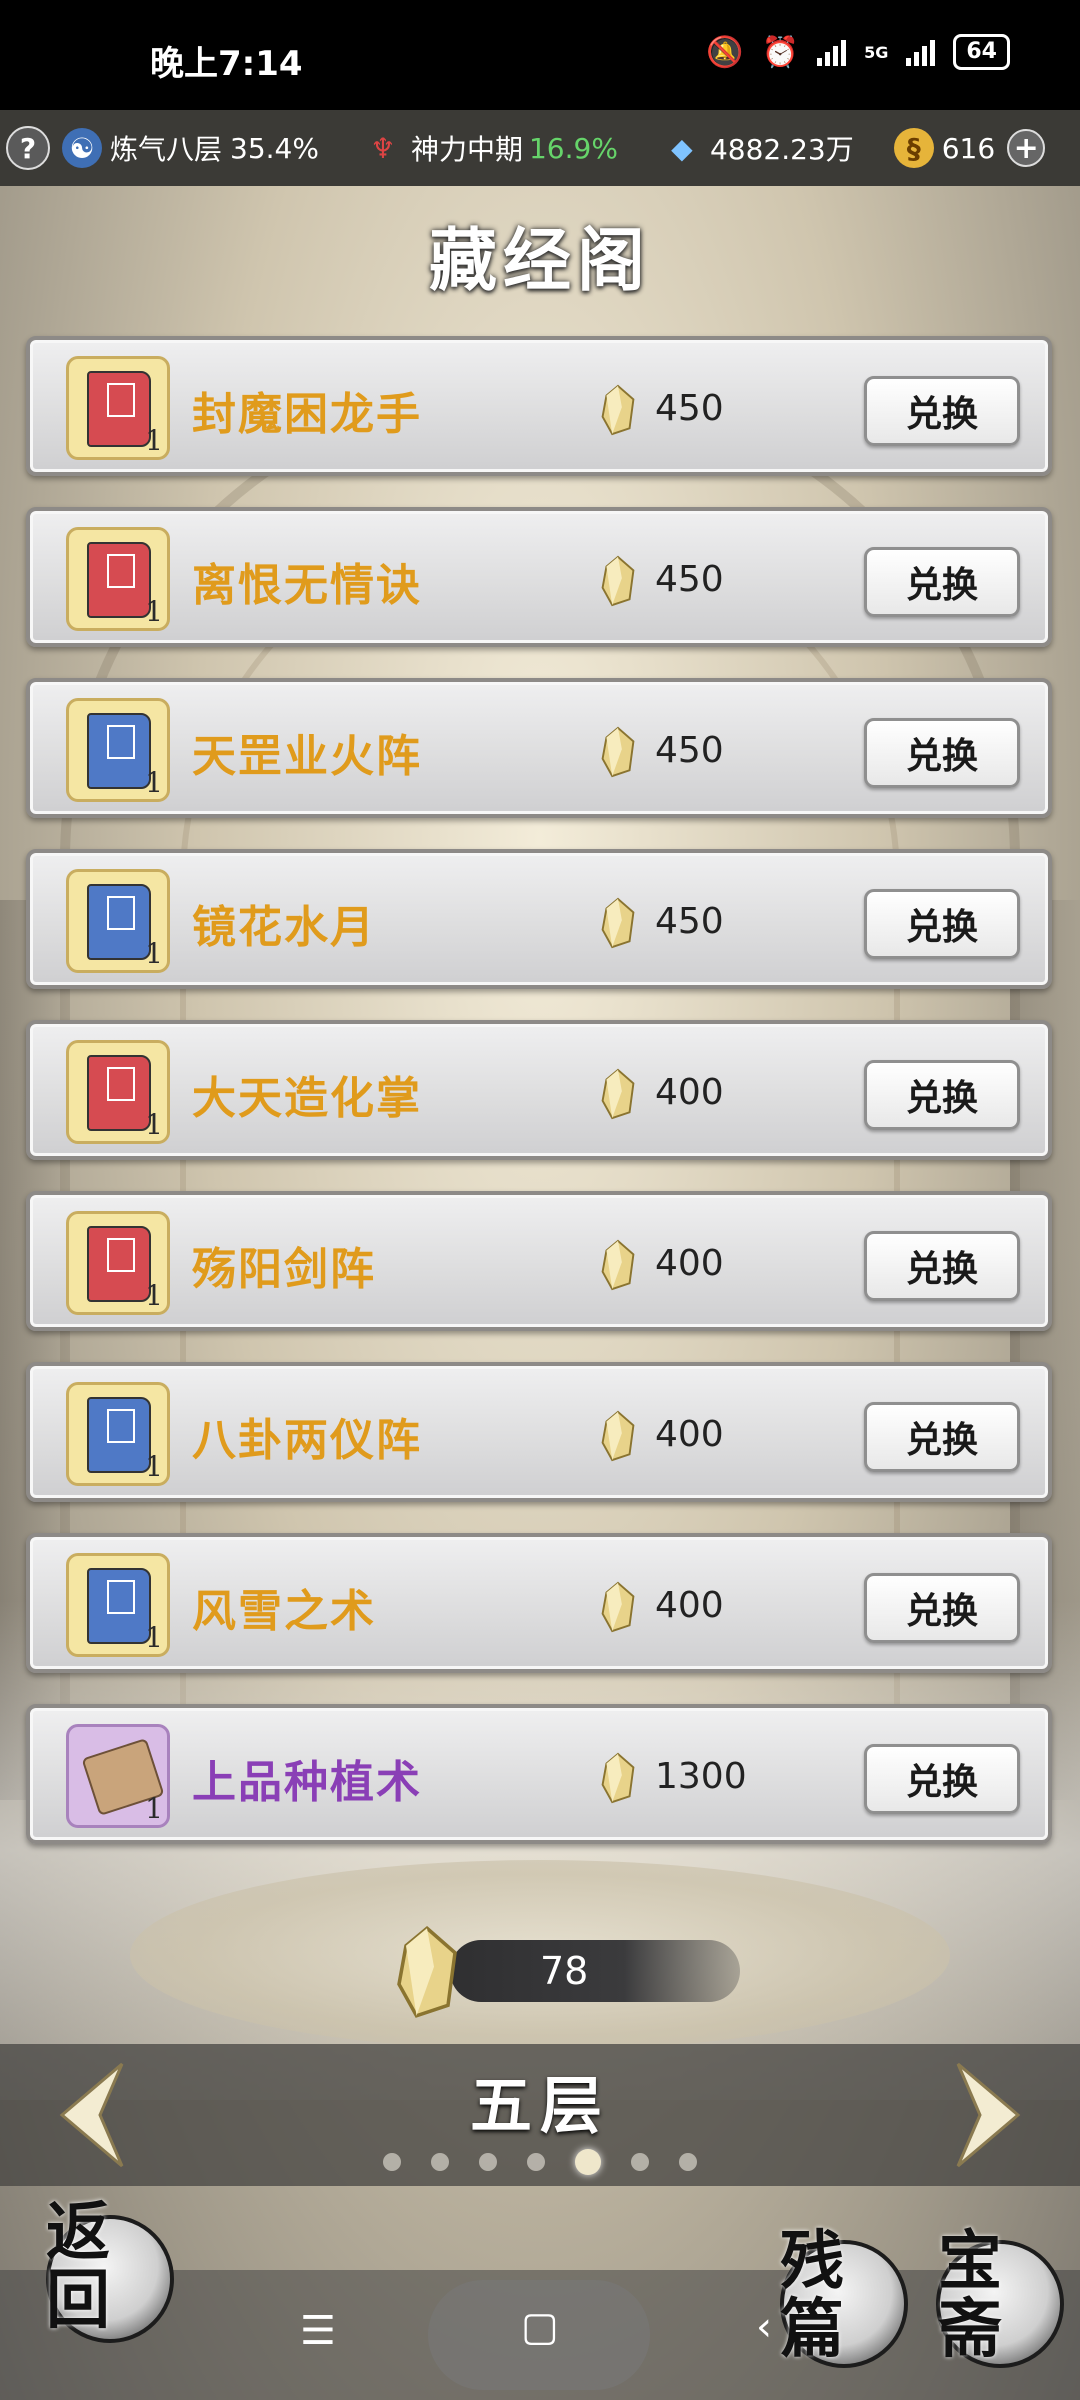 The image size is (1080, 2400). Describe the element at coordinates (564, 1971) in the screenshot. I see `currency-amount: 78` at that location.